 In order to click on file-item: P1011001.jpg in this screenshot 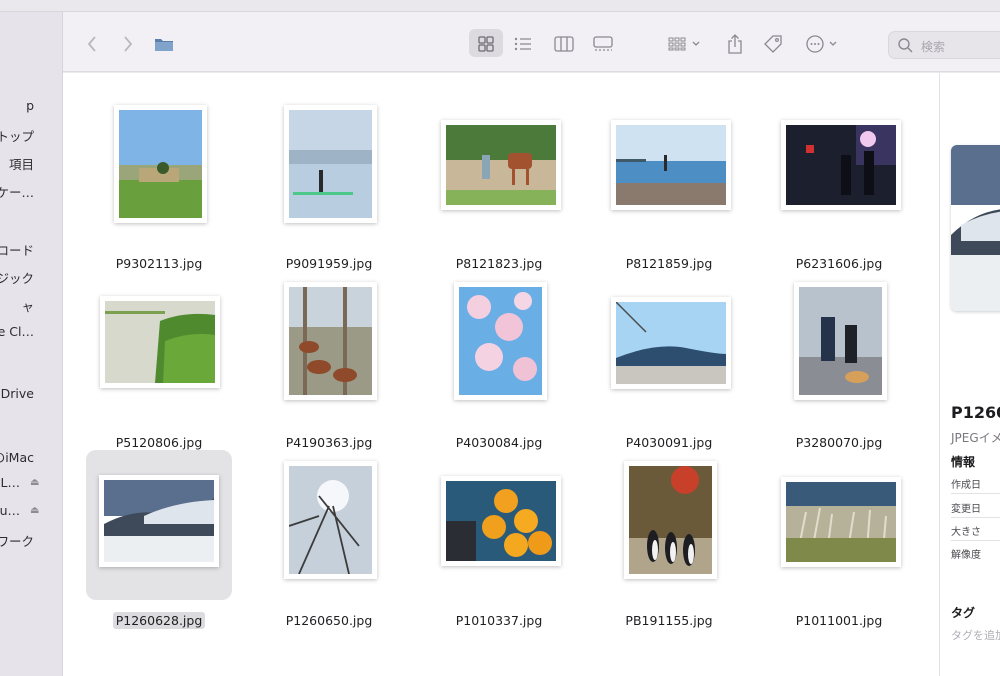, I will do `click(839, 539)`.